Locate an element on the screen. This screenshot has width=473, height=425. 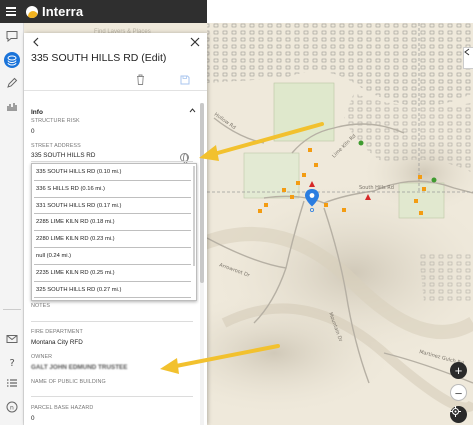
pencil-icon is located at coordinates (12, 83).